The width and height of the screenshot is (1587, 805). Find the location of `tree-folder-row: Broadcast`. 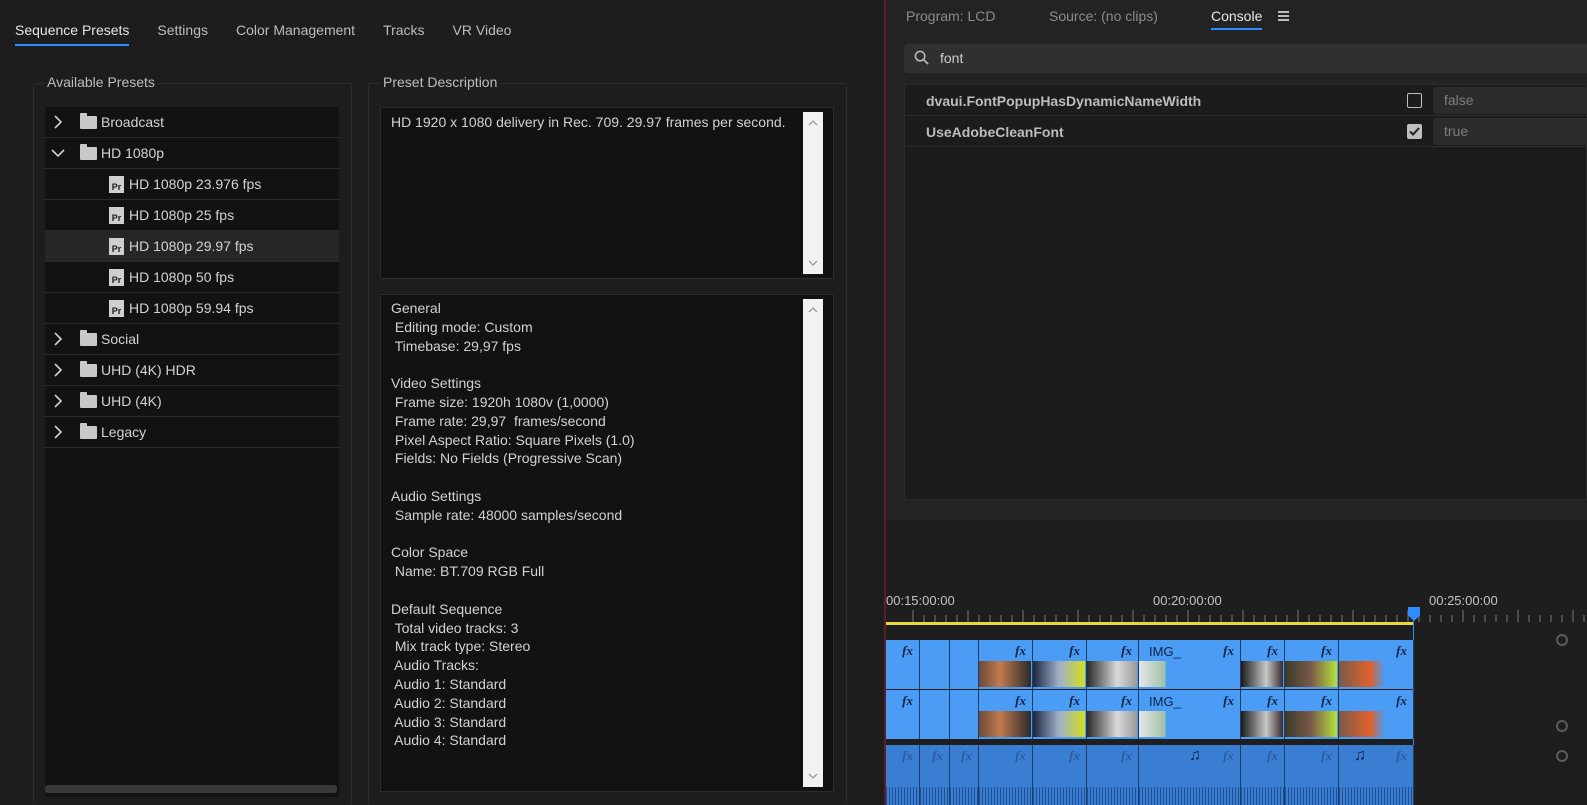

tree-folder-row: Broadcast is located at coordinates (192, 122).